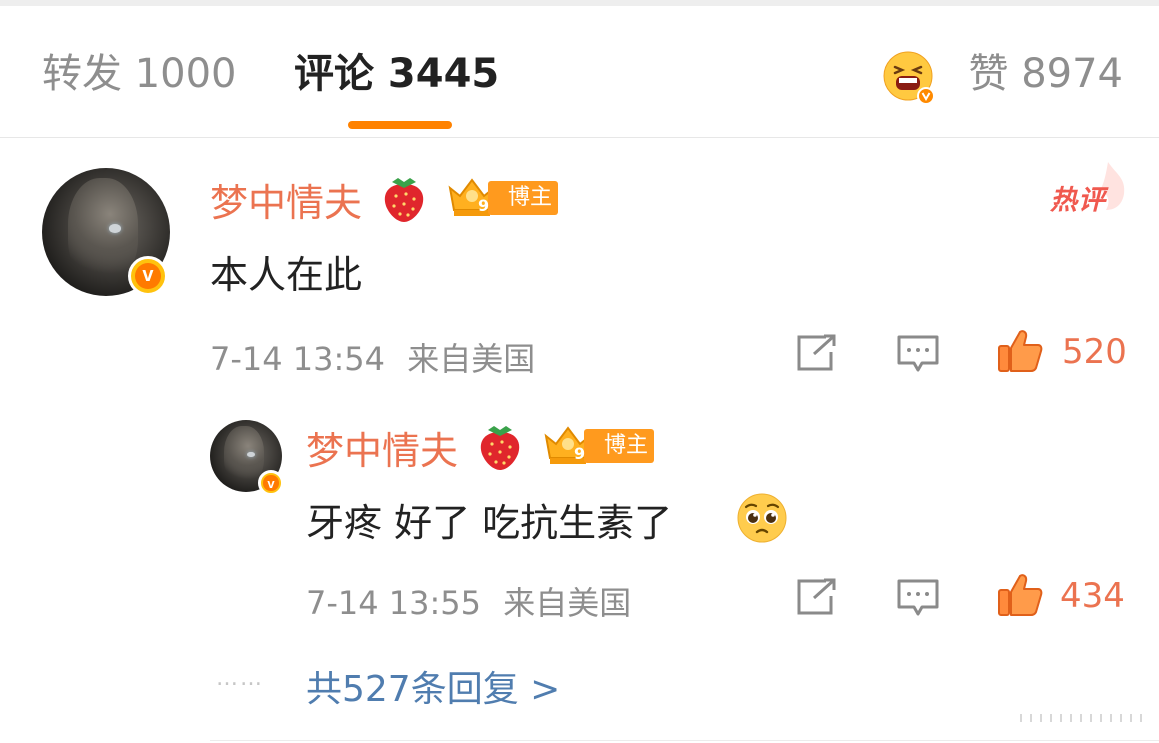  Describe the element at coordinates (471, 359) in the screenshot. I see `comment-location: 来自美国` at that location.